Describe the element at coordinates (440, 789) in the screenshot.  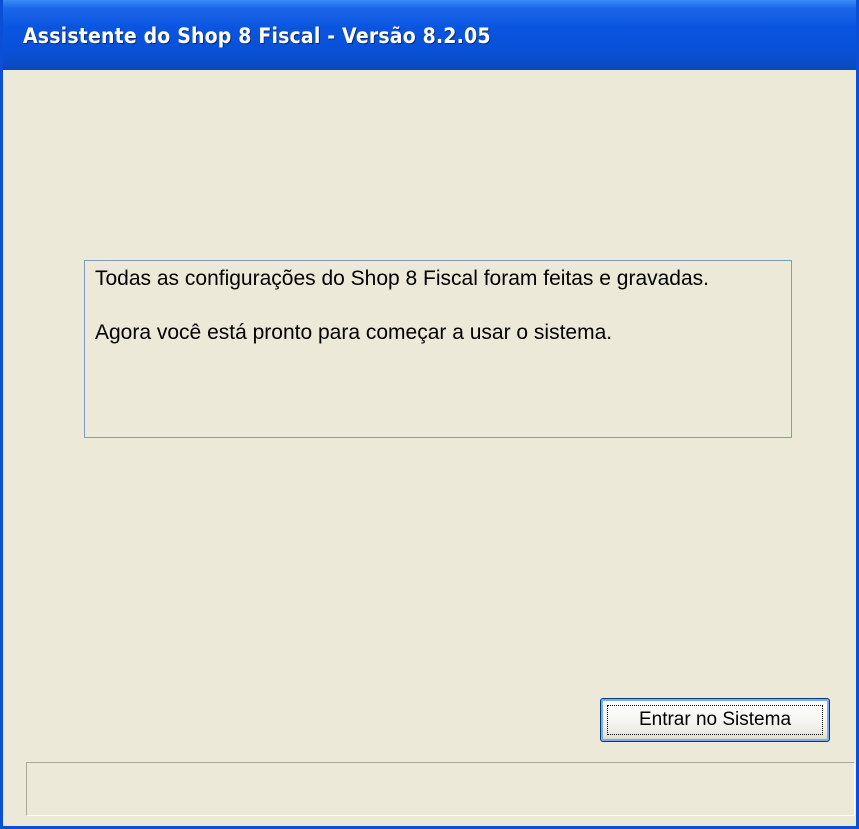
I see `status-bar` at that location.